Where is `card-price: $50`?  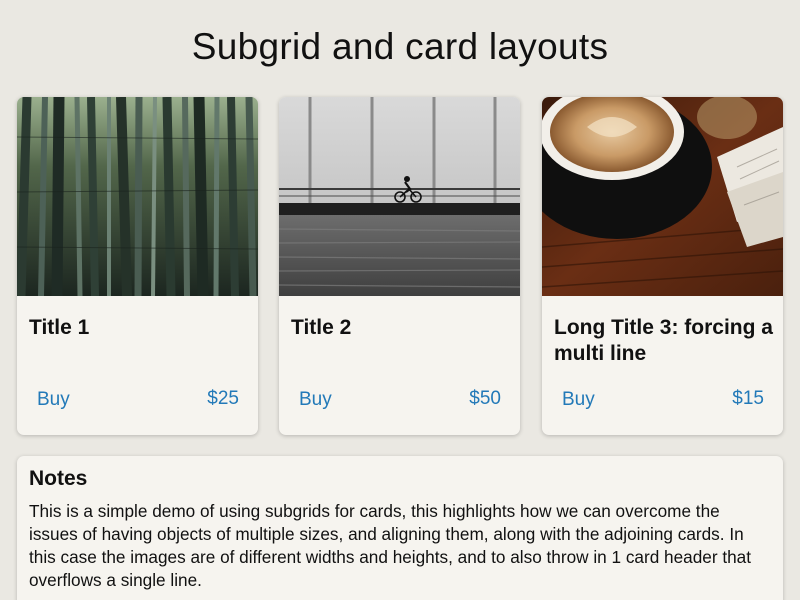
card-price: $50 is located at coordinates (485, 398).